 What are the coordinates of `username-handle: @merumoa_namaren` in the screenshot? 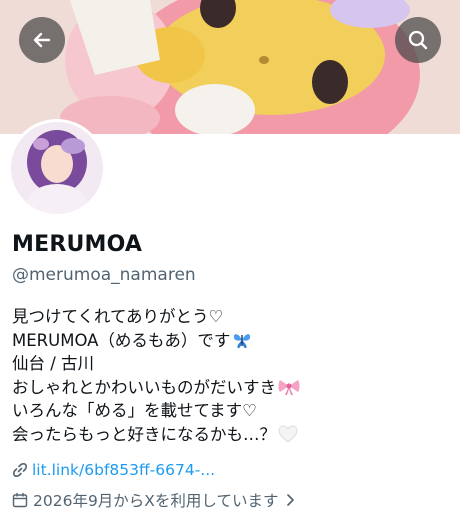 It's located at (104, 275).